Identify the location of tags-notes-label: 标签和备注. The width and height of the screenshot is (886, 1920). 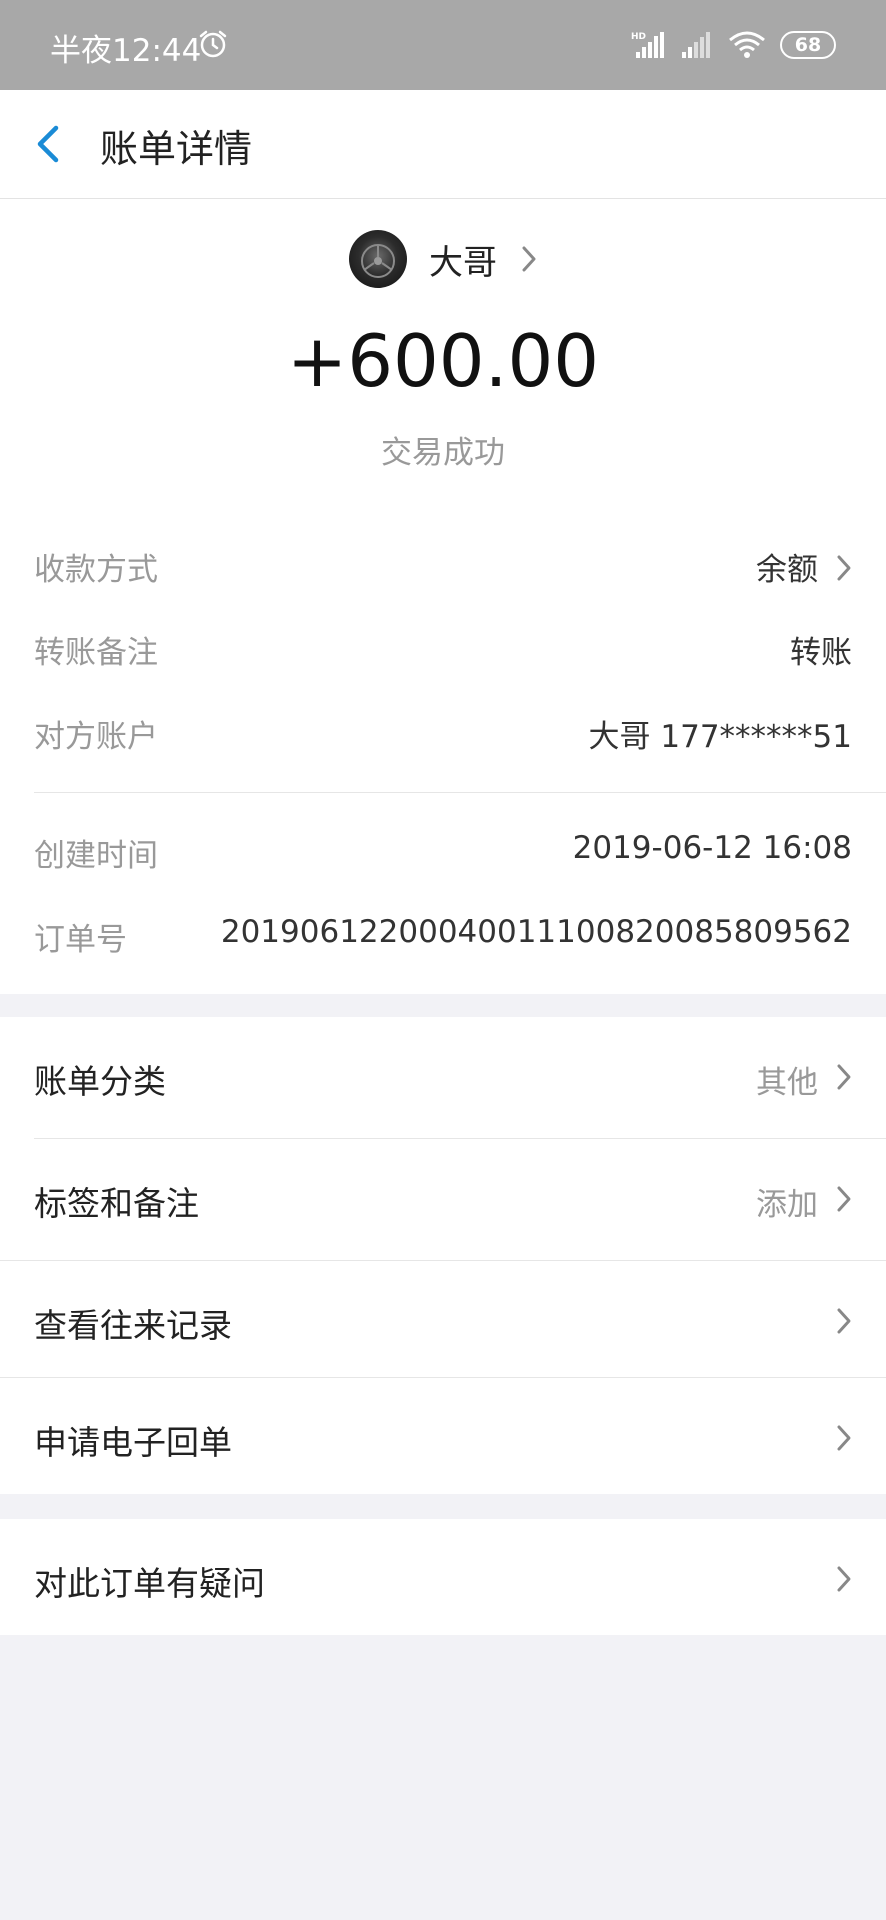
(116, 1203).